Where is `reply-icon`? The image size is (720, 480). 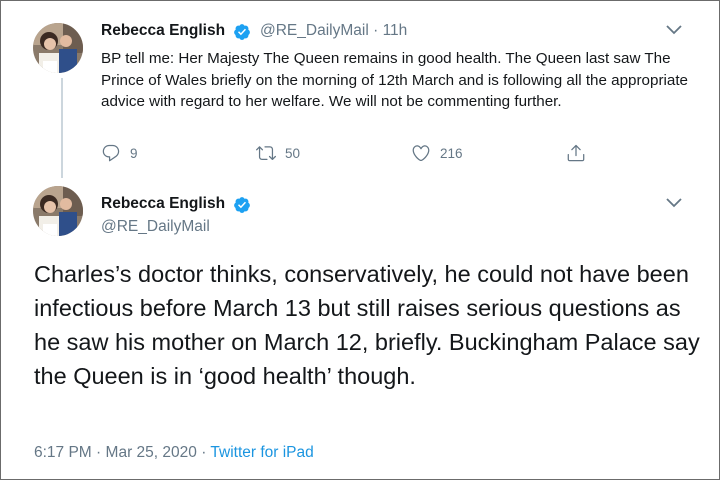 reply-icon is located at coordinates (111, 153).